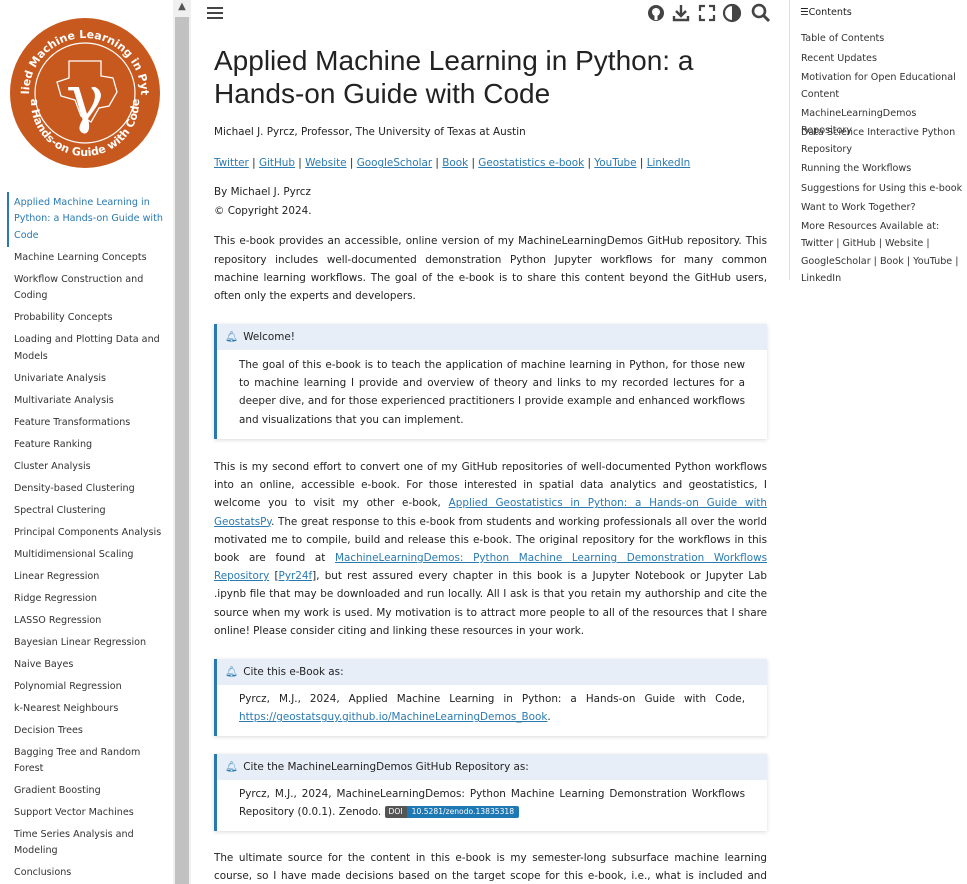 This screenshot has width=967, height=884. Describe the element at coordinates (85, 99) in the screenshot. I see `logo-symbol: γ` at that location.